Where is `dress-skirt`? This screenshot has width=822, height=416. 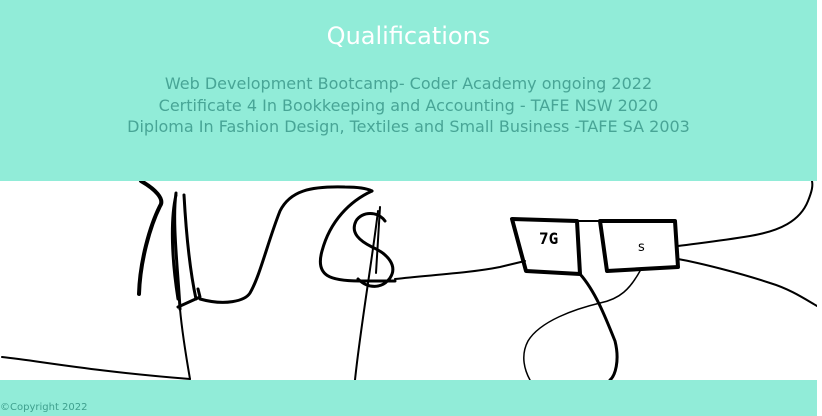 dress-skirt is located at coordinates (185, 344).